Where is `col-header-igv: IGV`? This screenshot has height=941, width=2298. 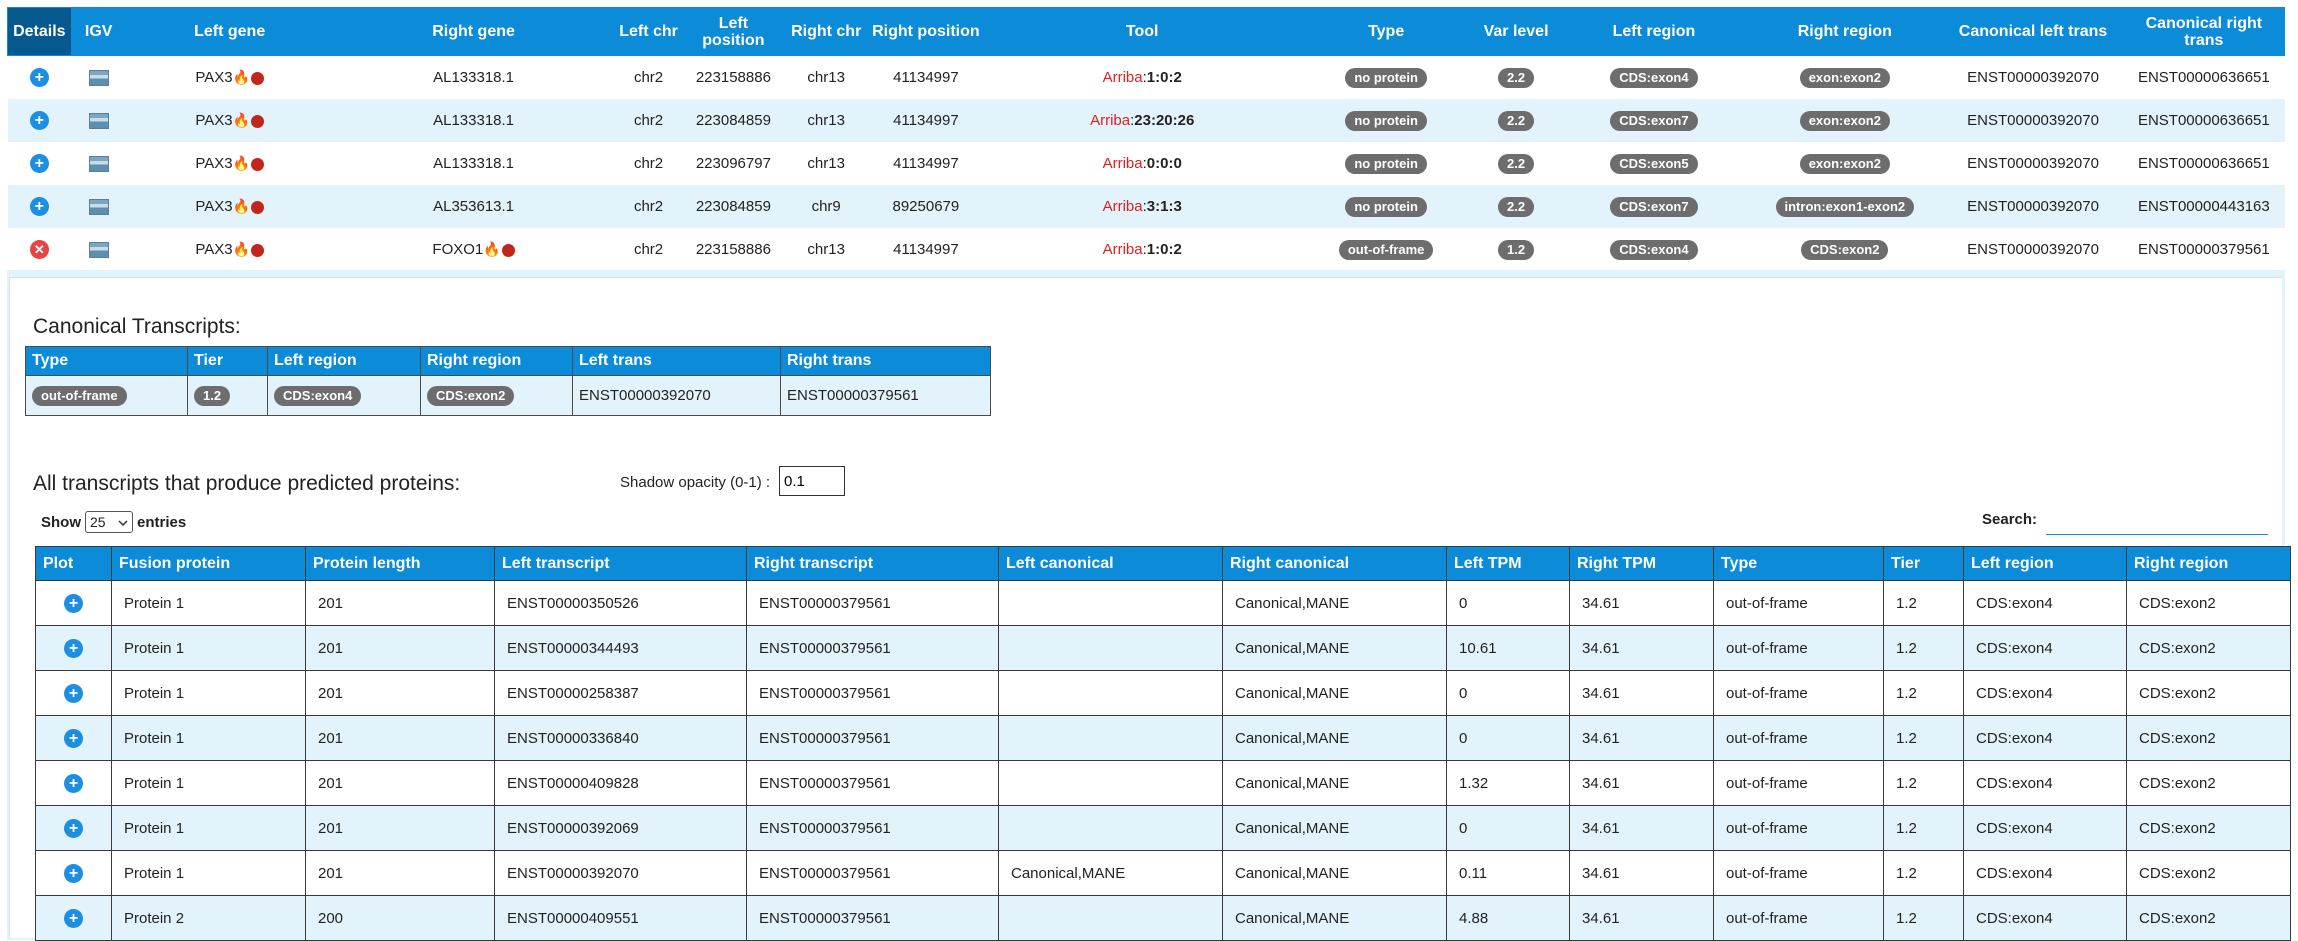
col-header-igv: IGV is located at coordinates (98, 31).